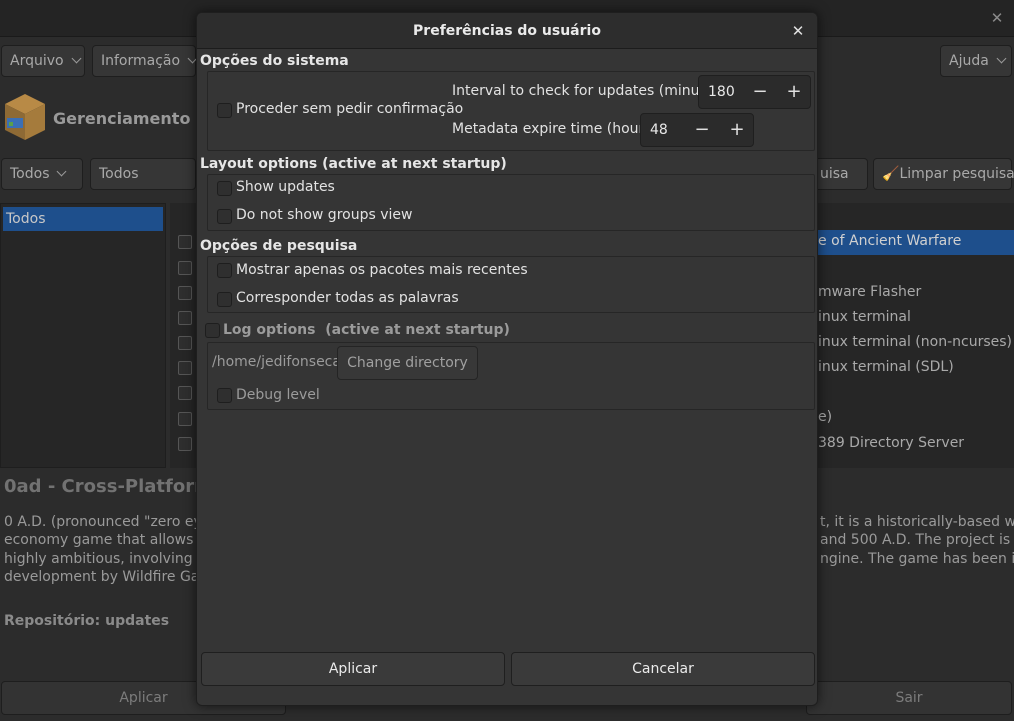 The image size is (1014, 721). What do you see at coordinates (891, 443) in the screenshot?
I see `package-row-name: 389 Directory Server` at bounding box center [891, 443].